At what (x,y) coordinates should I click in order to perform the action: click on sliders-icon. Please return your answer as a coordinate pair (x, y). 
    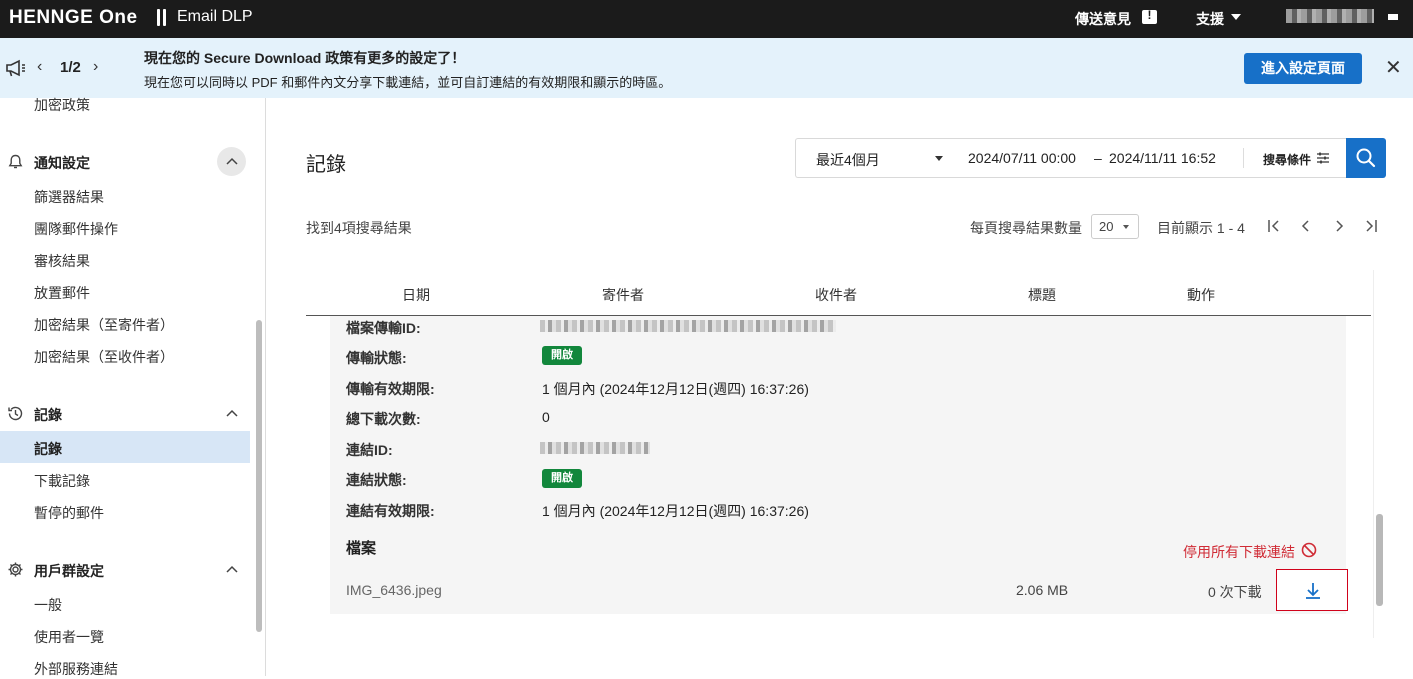
    Looking at the image, I should click on (1323, 158).